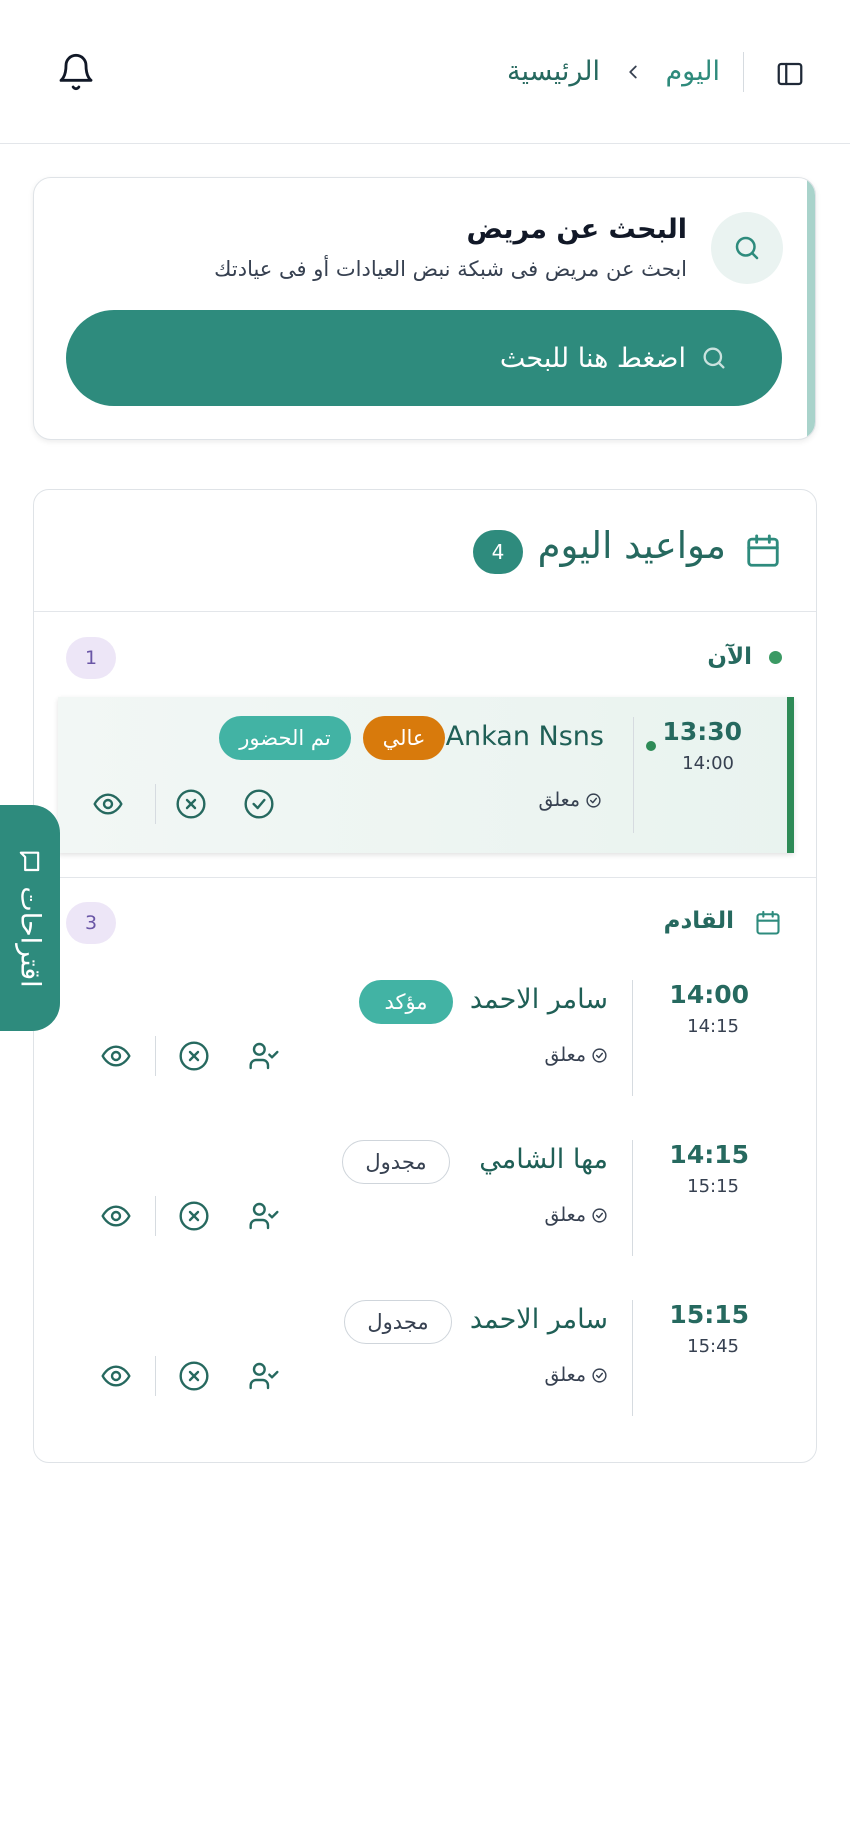  What do you see at coordinates (553, 72) in the screenshot?
I see `breadcrumb-home: الرئيسية` at bounding box center [553, 72].